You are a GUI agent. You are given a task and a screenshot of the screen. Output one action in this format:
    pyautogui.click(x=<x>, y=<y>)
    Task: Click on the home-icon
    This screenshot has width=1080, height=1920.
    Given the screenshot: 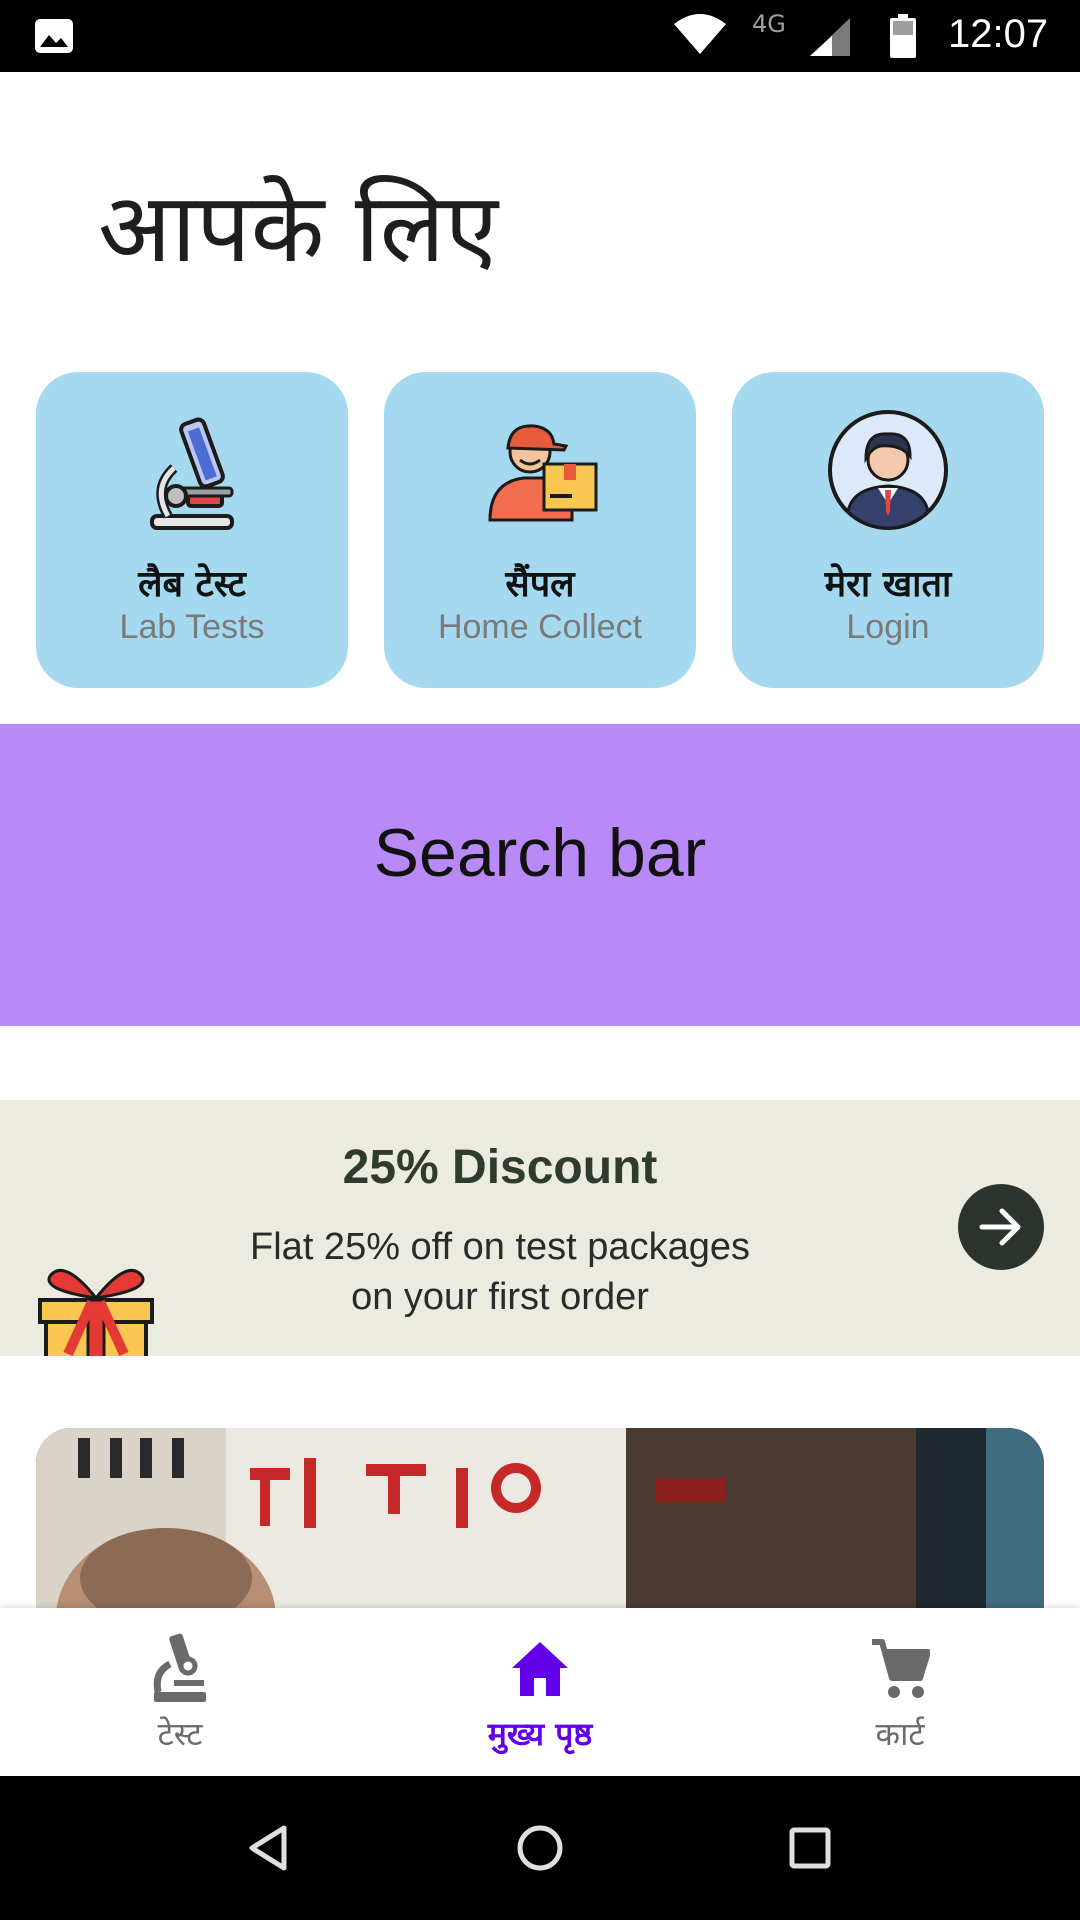 What is the action you would take?
    pyautogui.click(x=540, y=1669)
    